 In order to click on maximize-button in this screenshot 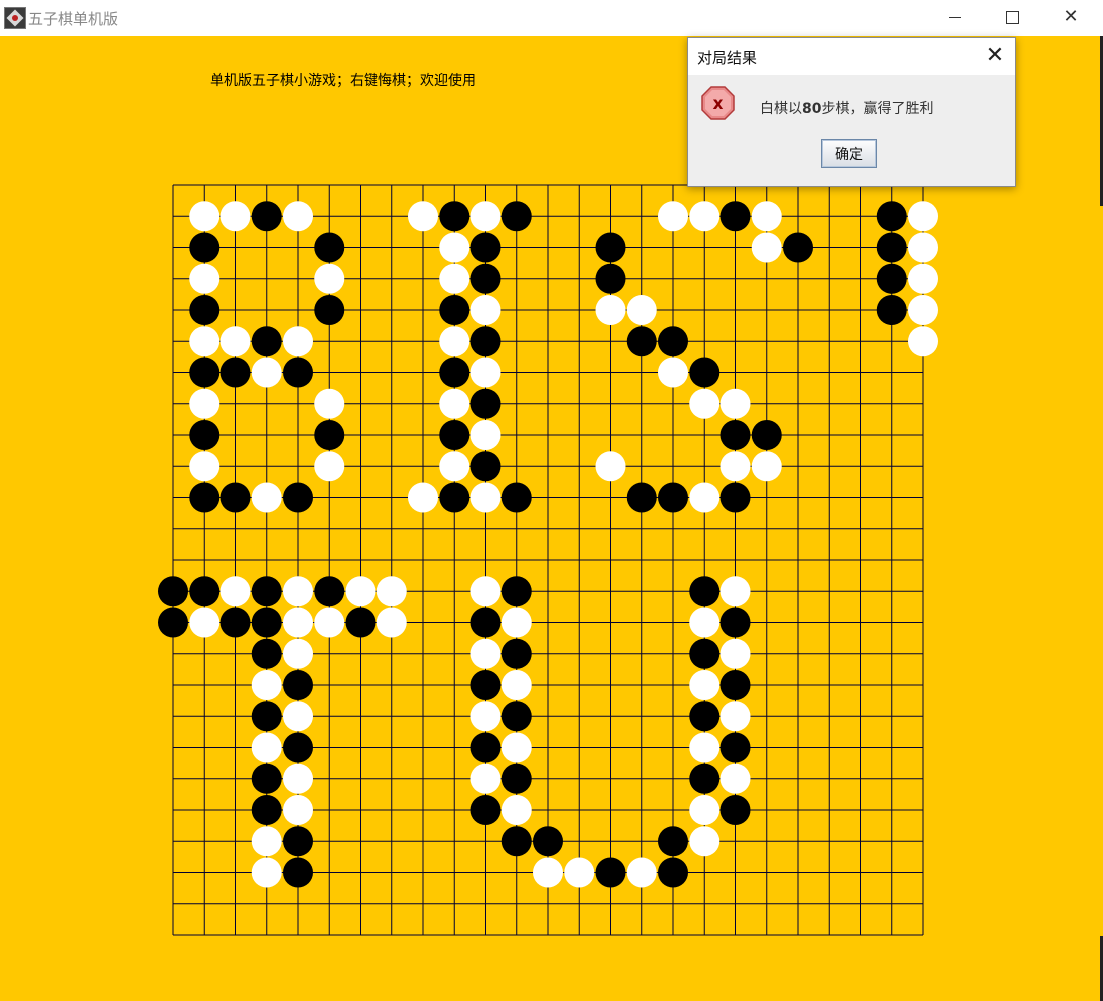, I will do `click(1012, 17)`.